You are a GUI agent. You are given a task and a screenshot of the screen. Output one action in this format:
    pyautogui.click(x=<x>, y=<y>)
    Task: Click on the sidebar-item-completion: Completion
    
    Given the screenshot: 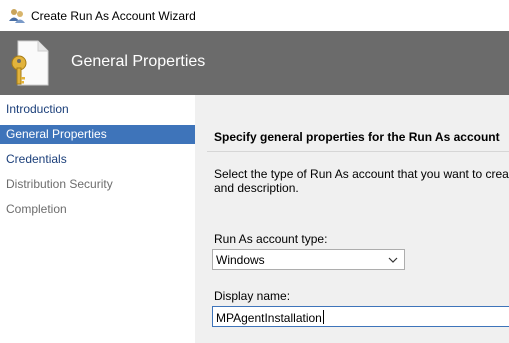 What is the action you would take?
    pyautogui.click(x=36, y=209)
    